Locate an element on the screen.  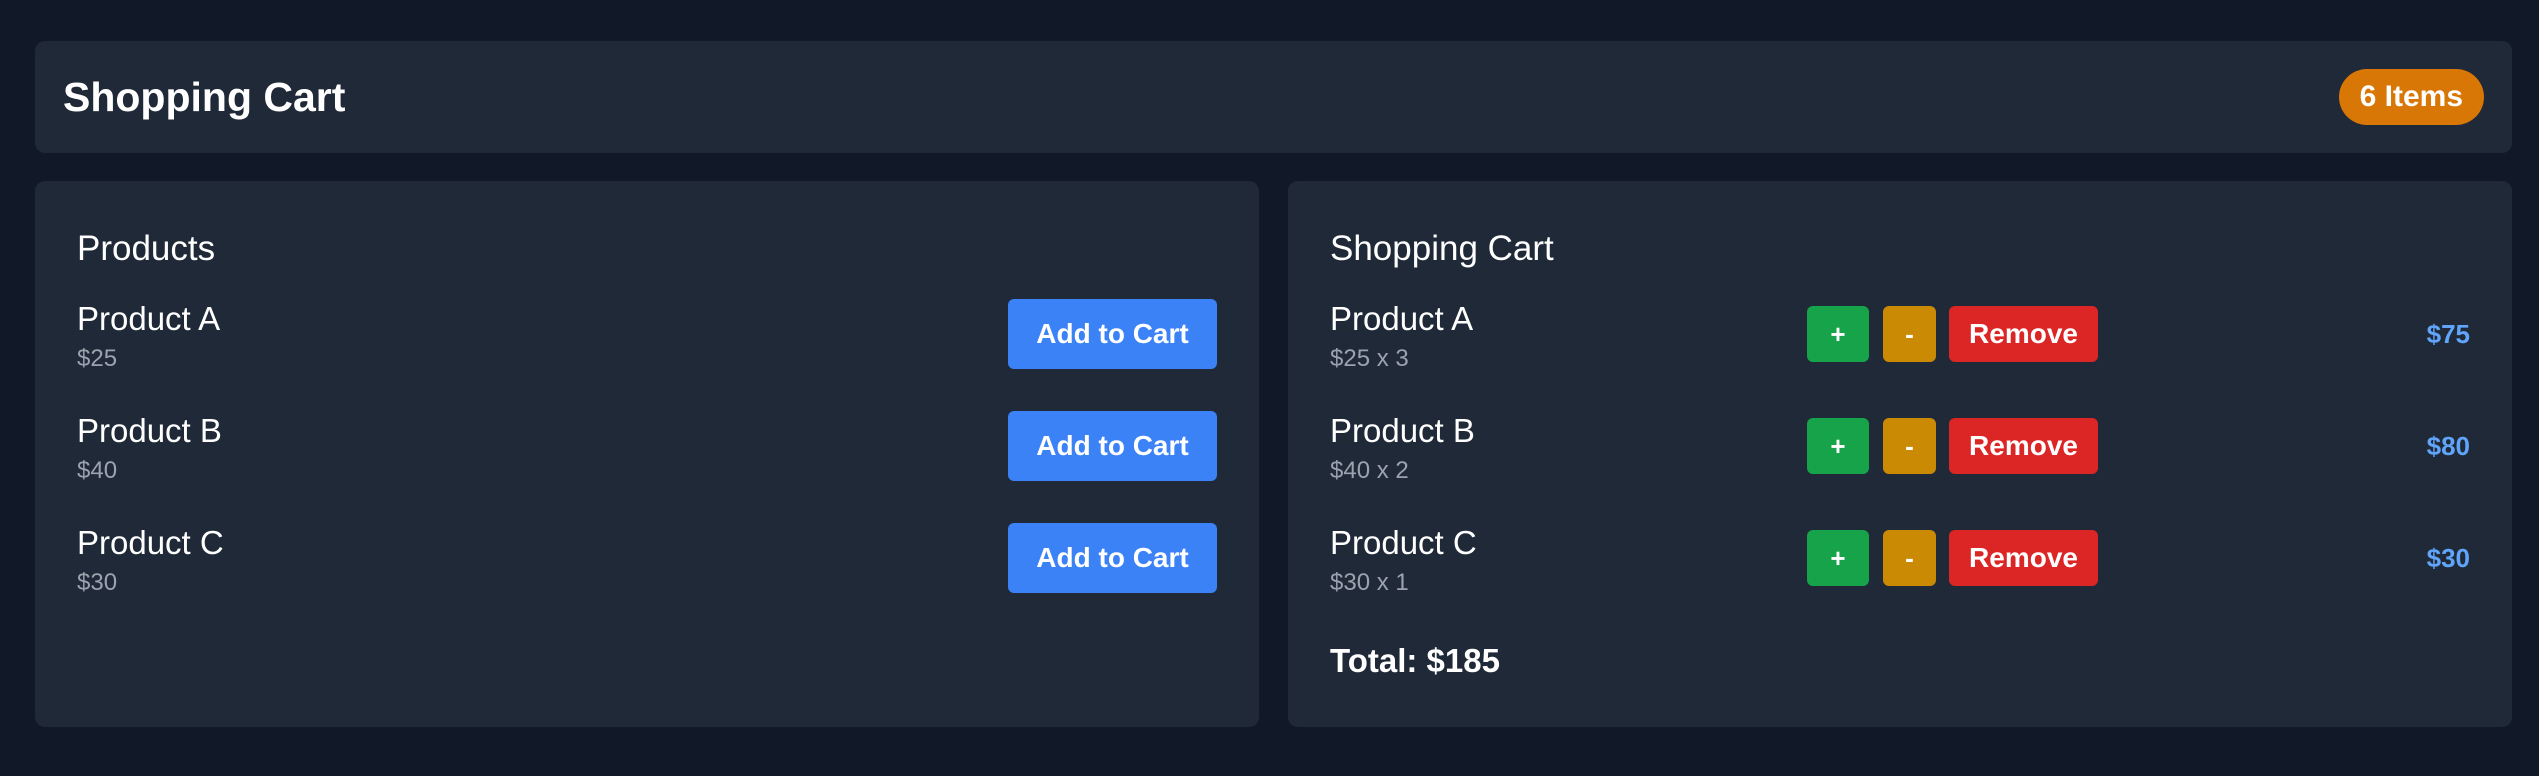
cart-row-b: Product B $40 x 2 + - Remove $80 is located at coordinates (1900, 451).